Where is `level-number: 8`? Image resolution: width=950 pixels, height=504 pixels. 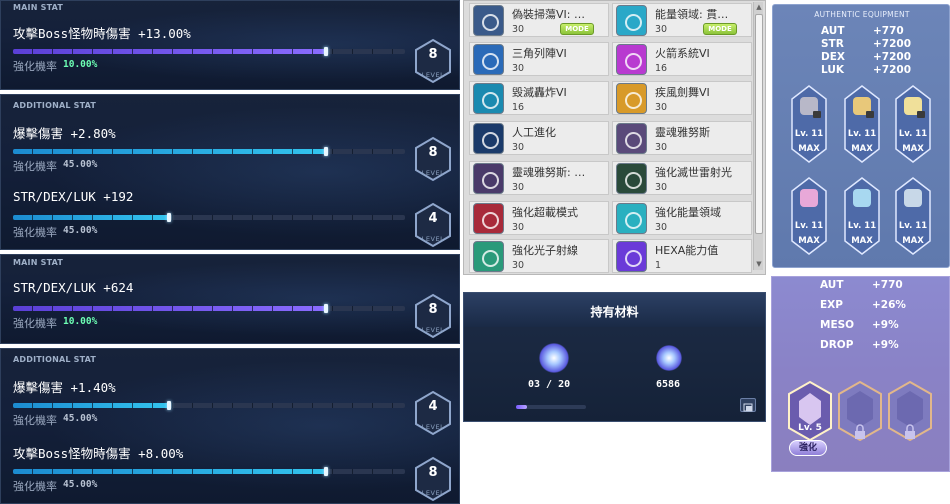
level-number: 8 is located at coordinates (433, 472).